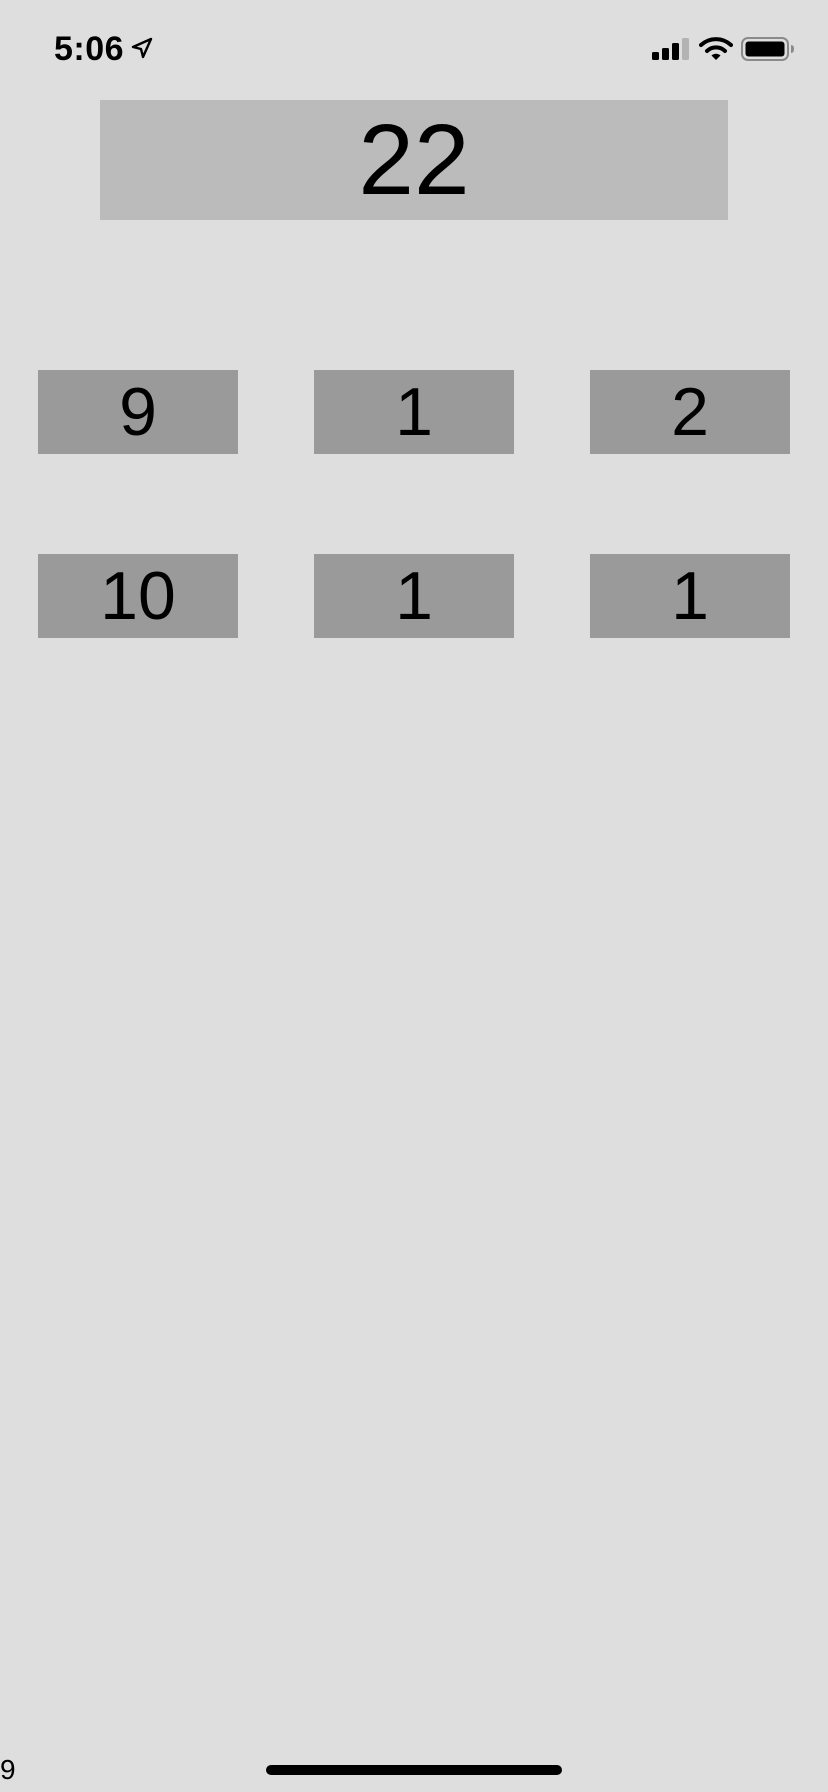 This screenshot has height=1792, width=828. I want to click on number-cell-r1-c3: 2, so click(690, 412).